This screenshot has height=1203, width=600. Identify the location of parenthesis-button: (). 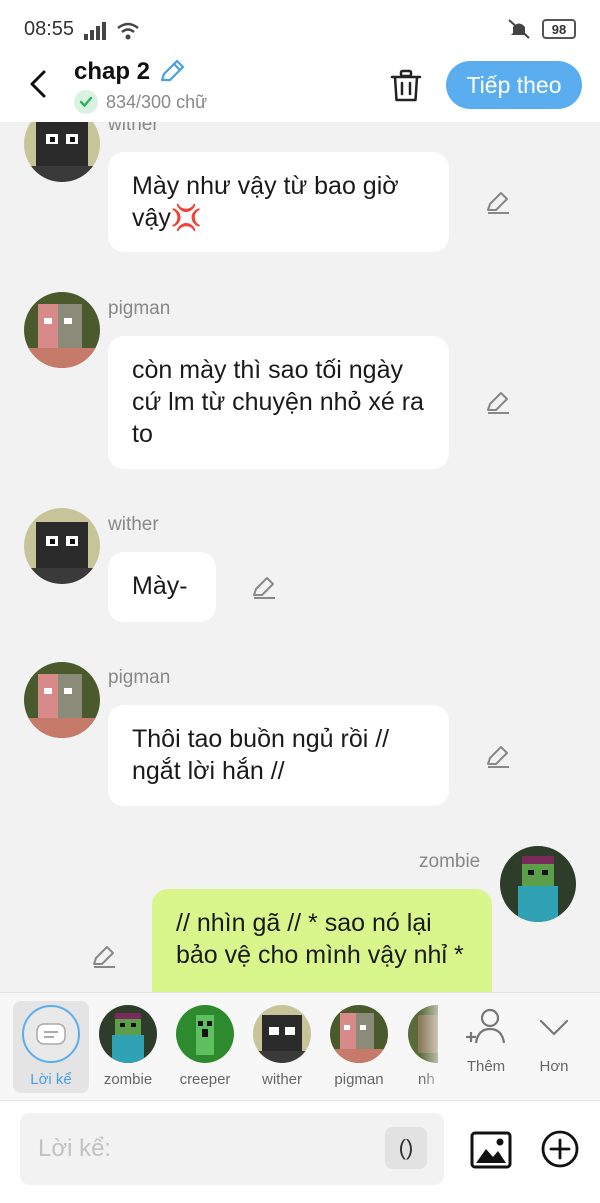
(406, 1148).